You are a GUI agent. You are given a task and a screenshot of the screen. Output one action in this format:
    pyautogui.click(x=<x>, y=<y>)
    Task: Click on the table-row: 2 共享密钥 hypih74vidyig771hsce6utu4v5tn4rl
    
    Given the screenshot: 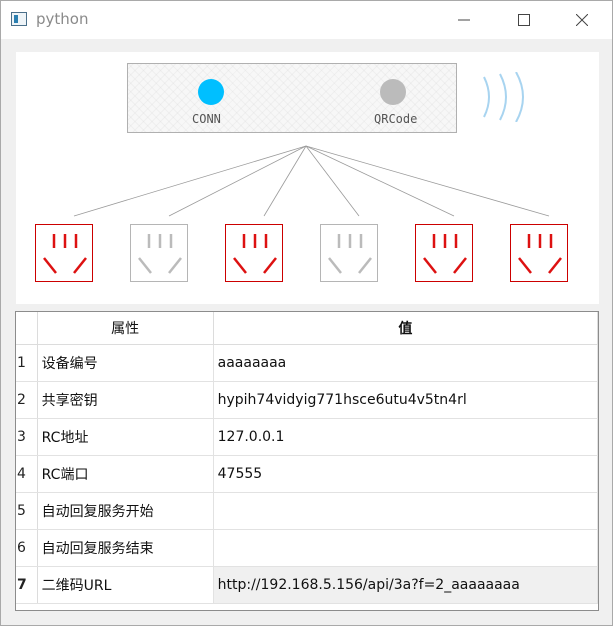 What is the action you would take?
    pyautogui.click(x=307, y=400)
    